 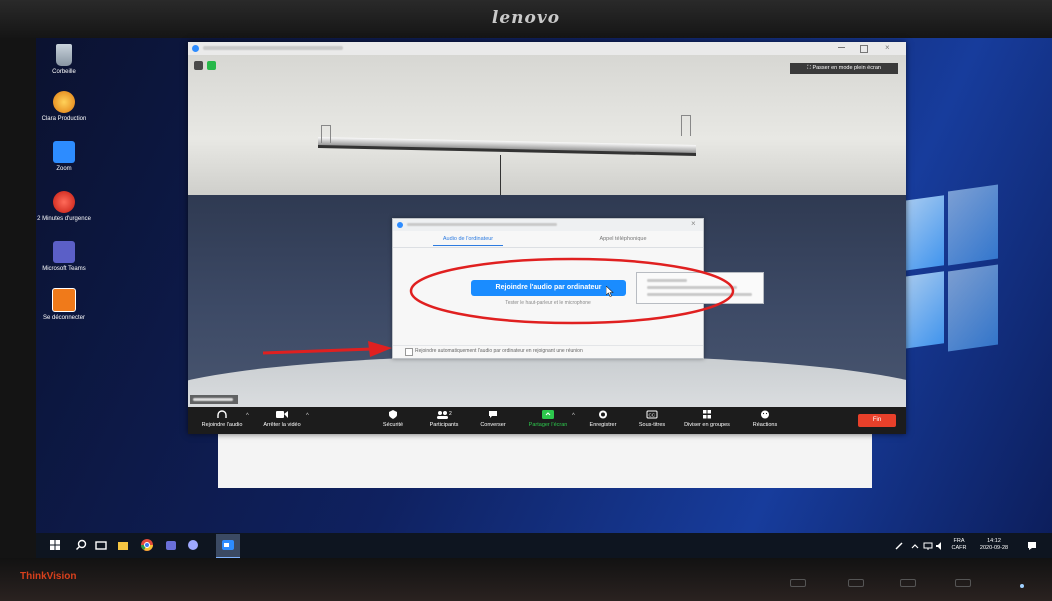 I want to click on notification-icon, so click(x=1032, y=546).